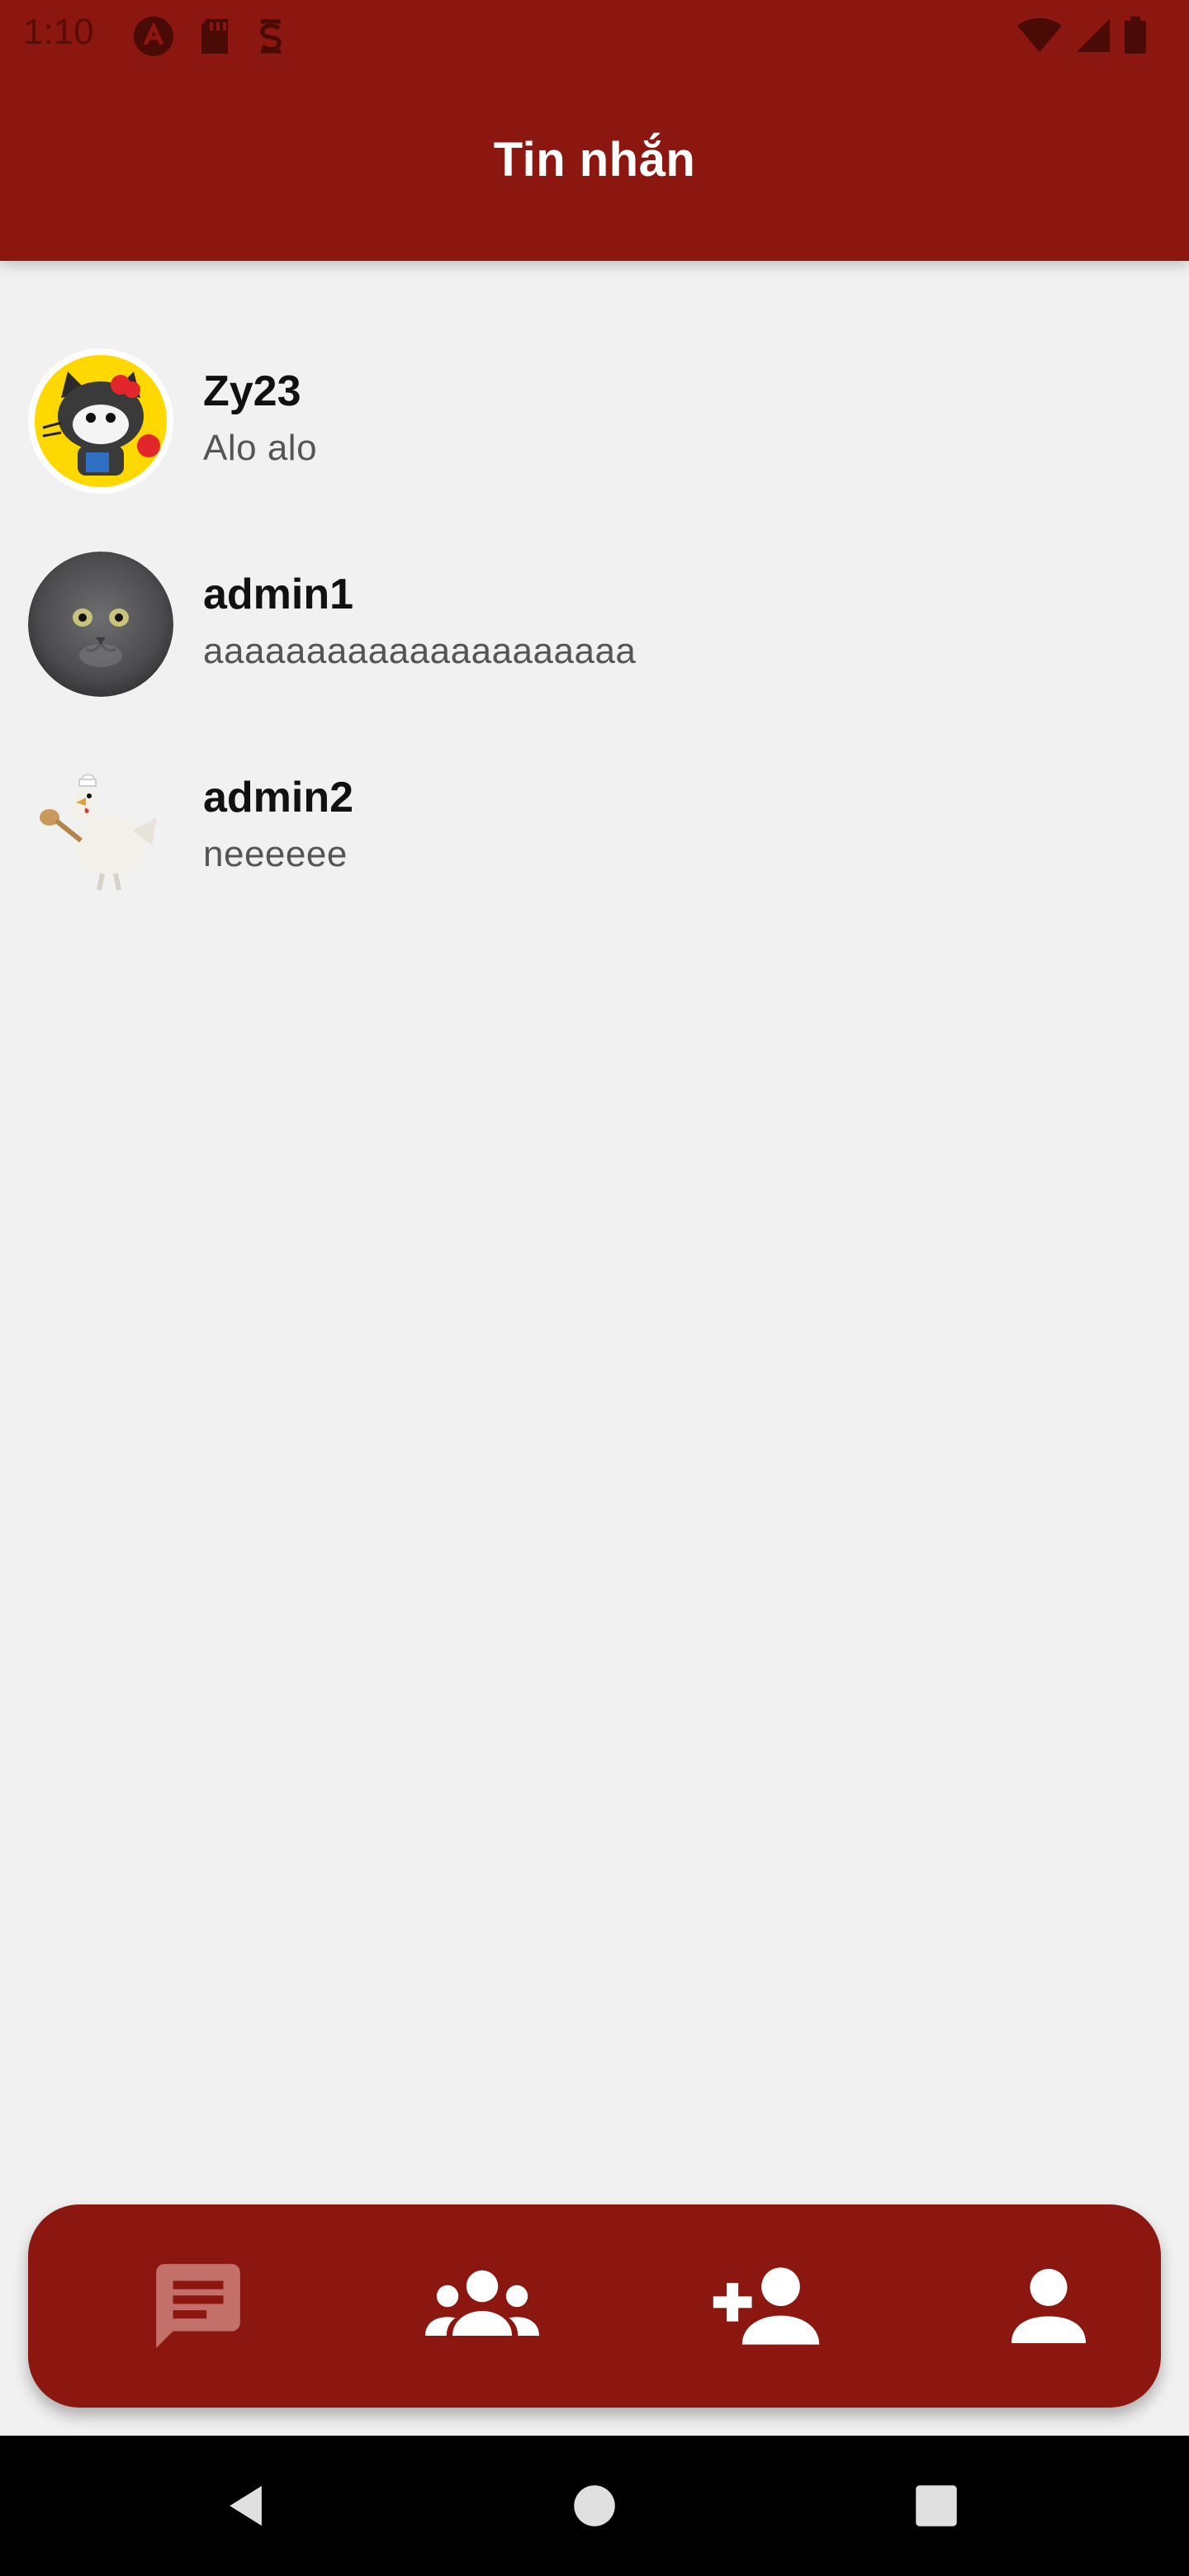  I want to click on back-button, so click(248, 2506).